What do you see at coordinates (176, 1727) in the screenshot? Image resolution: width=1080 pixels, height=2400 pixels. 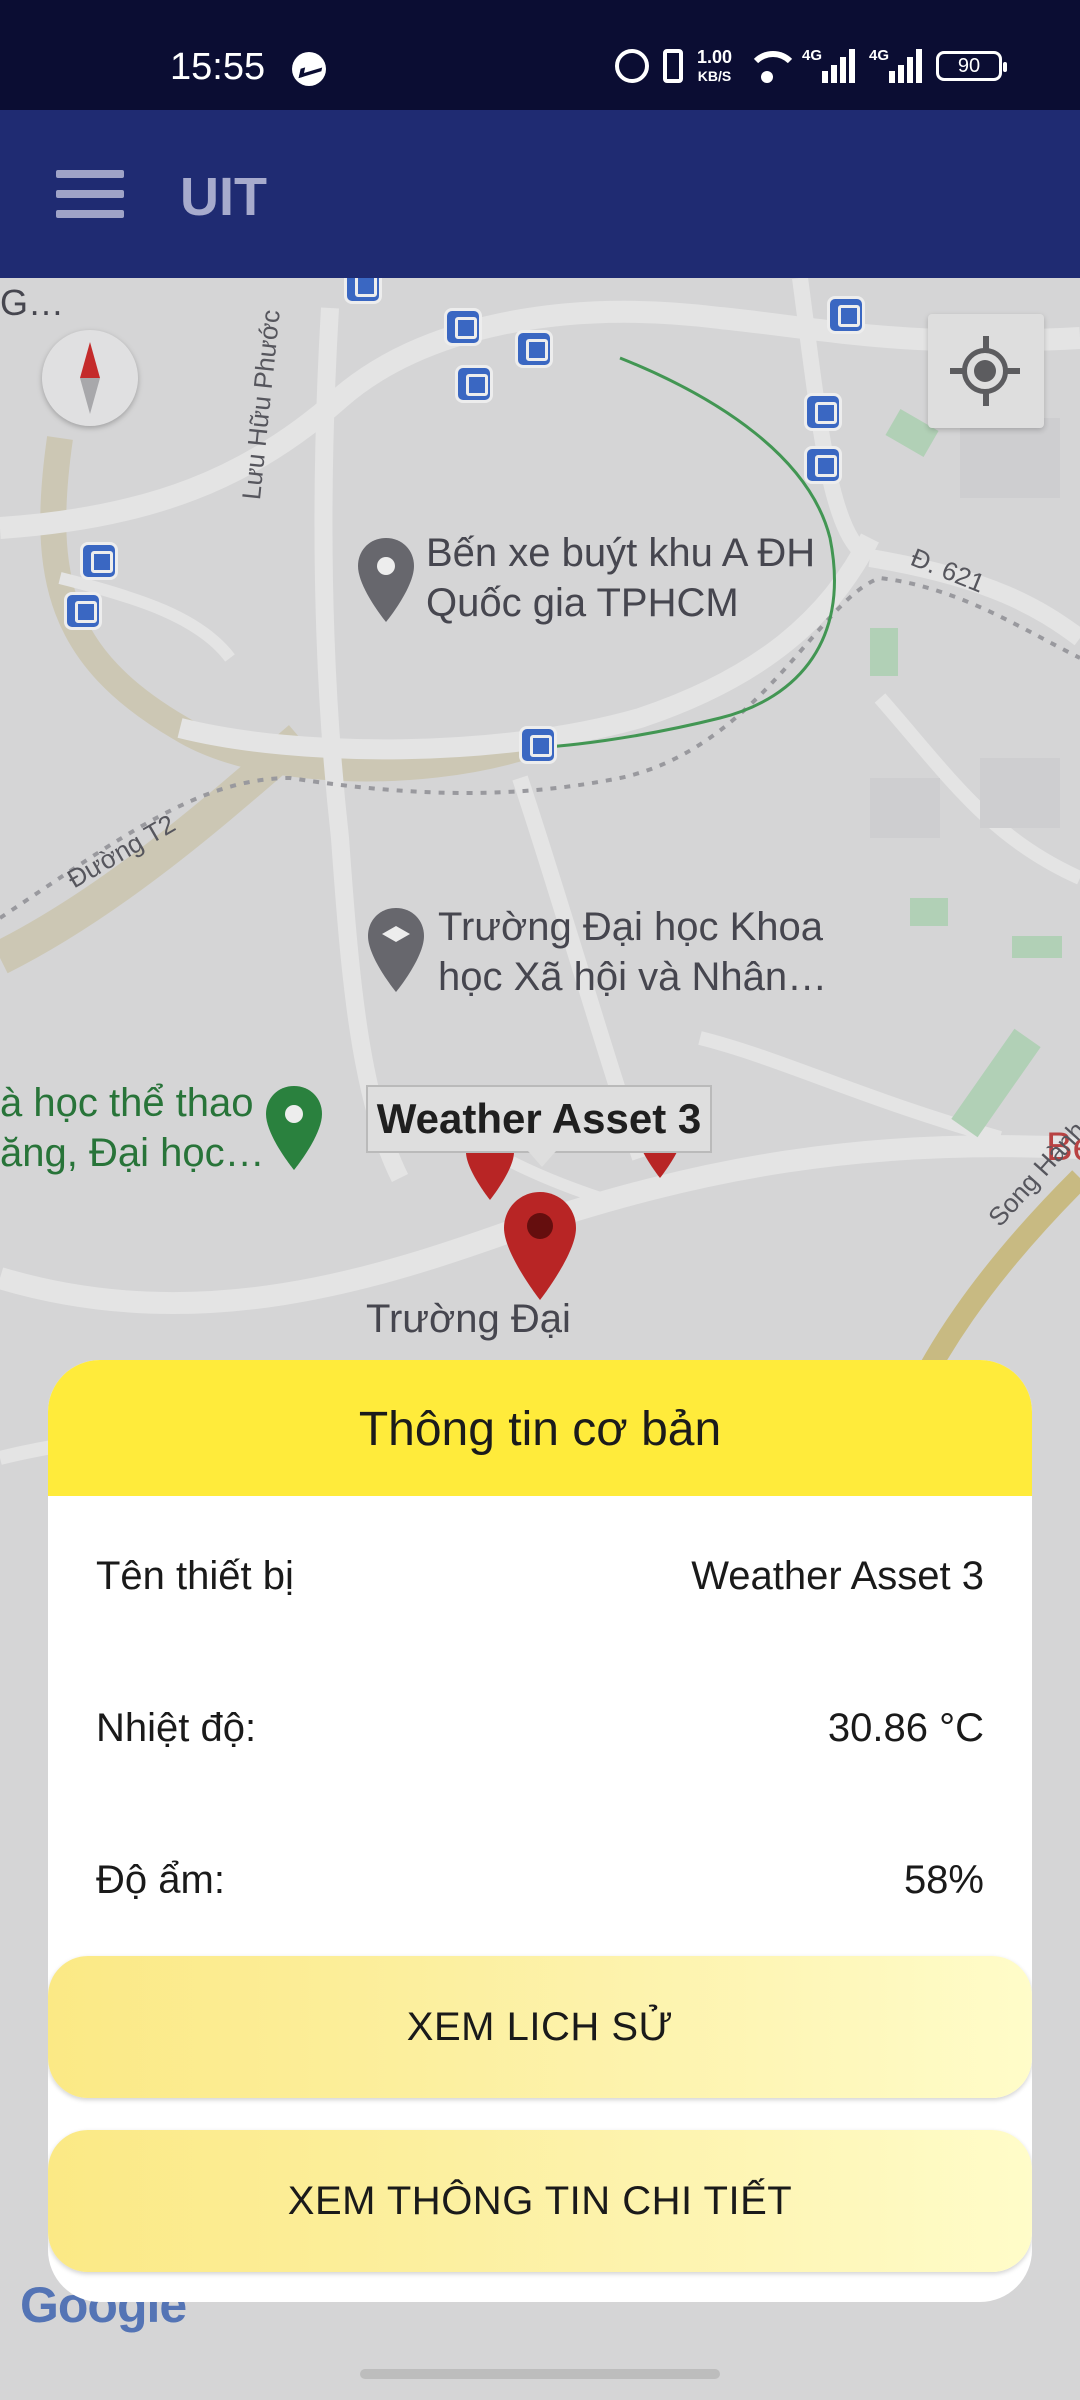 I see `temperature-label: Nhiệt độ:` at bounding box center [176, 1727].